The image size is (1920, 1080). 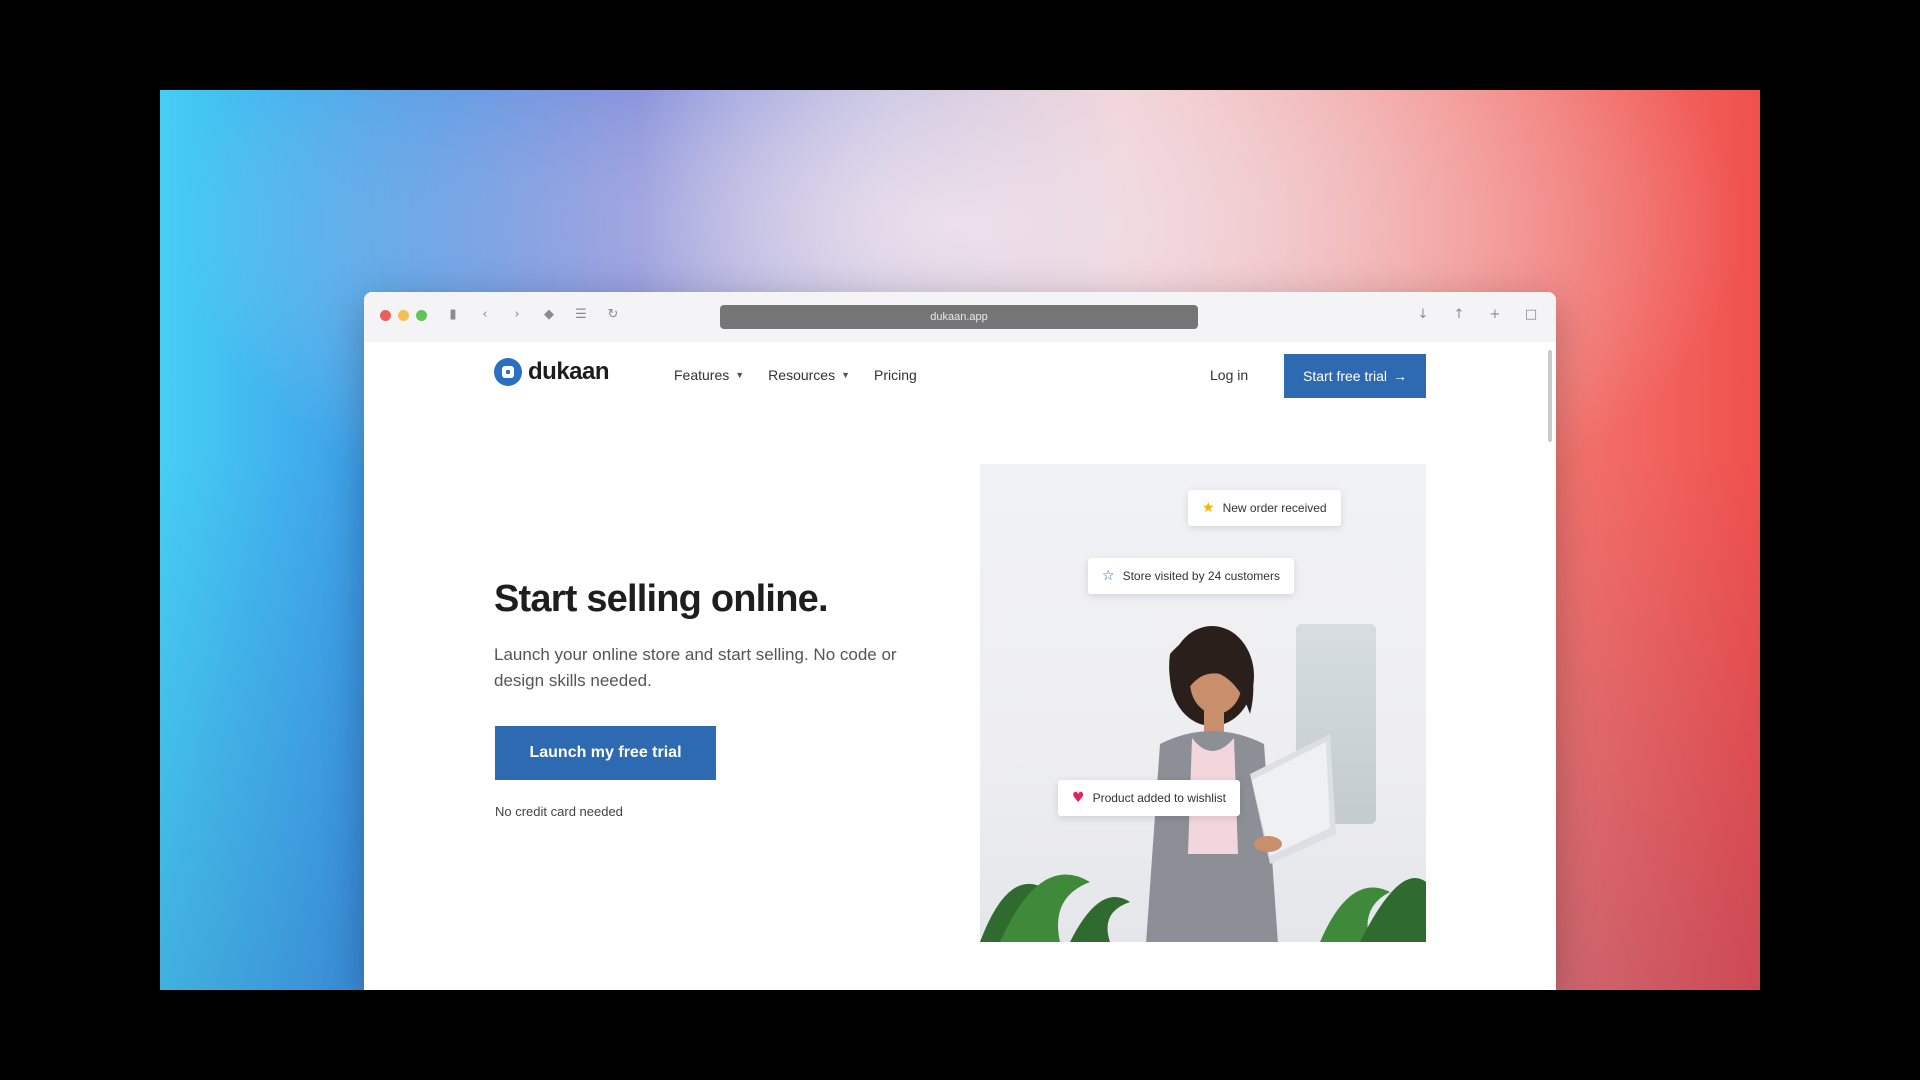 What do you see at coordinates (1274, 508) in the screenshot?
I see `notification-text: New order received` at bounding box center [1274, 508].